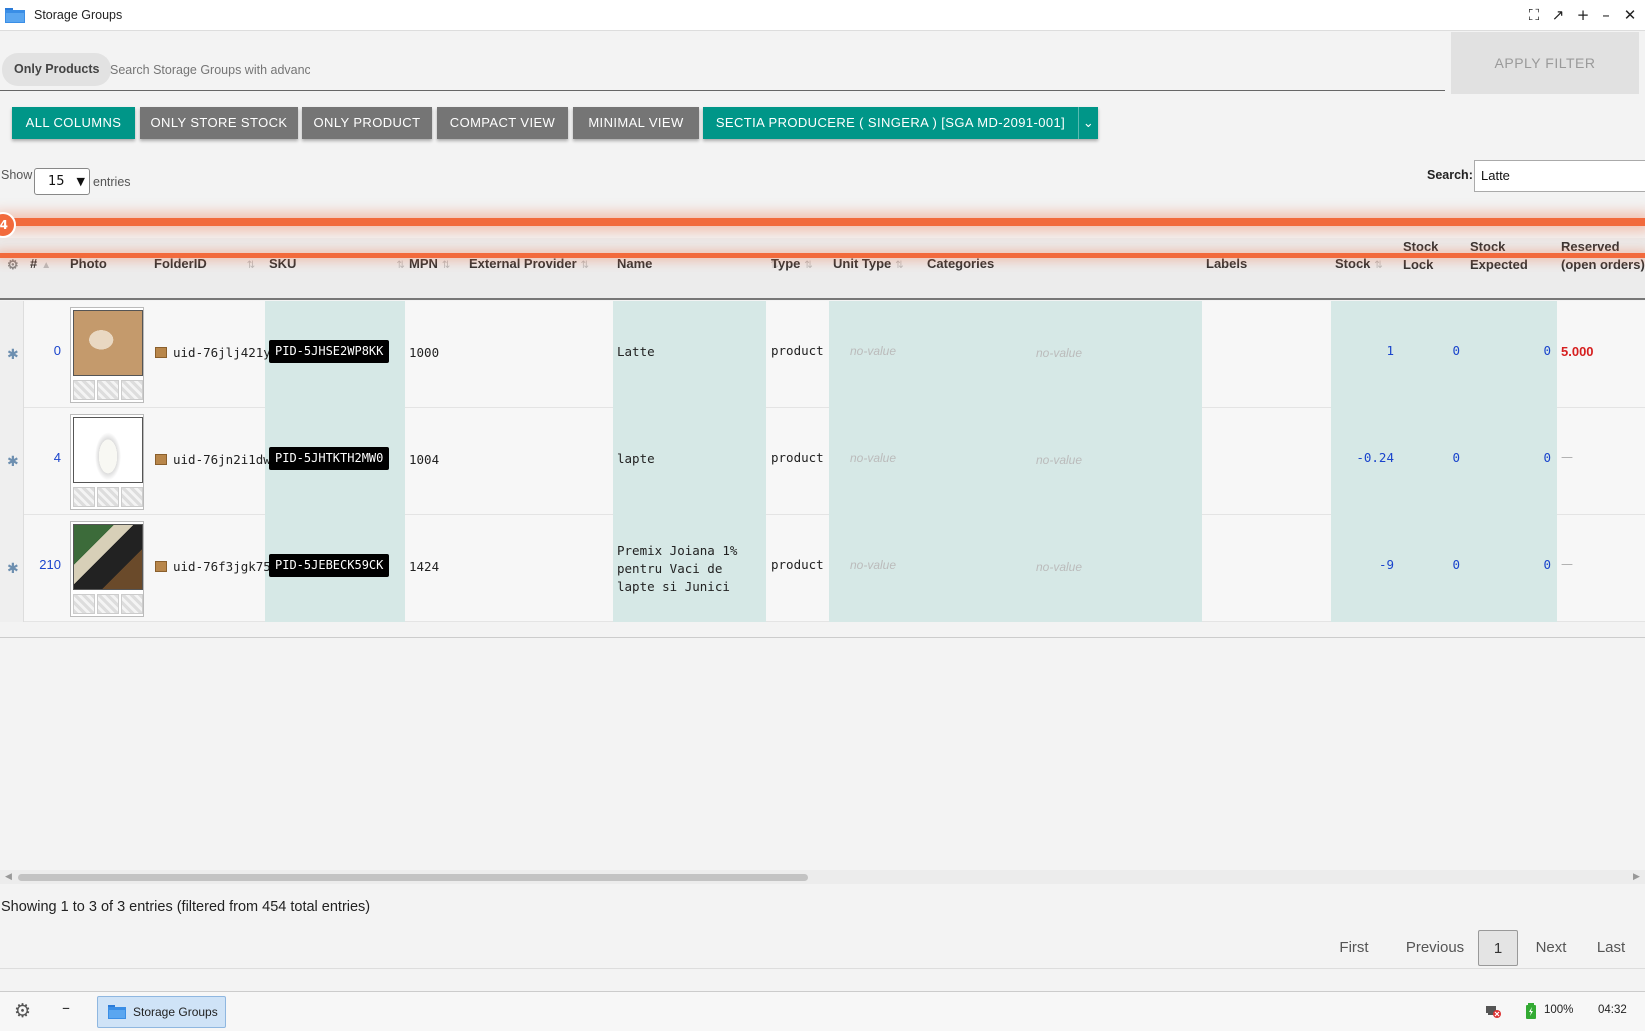 The height and width of the screenshot is (1031, 1645). I want to click on show-label: Show, so click(17, 175).